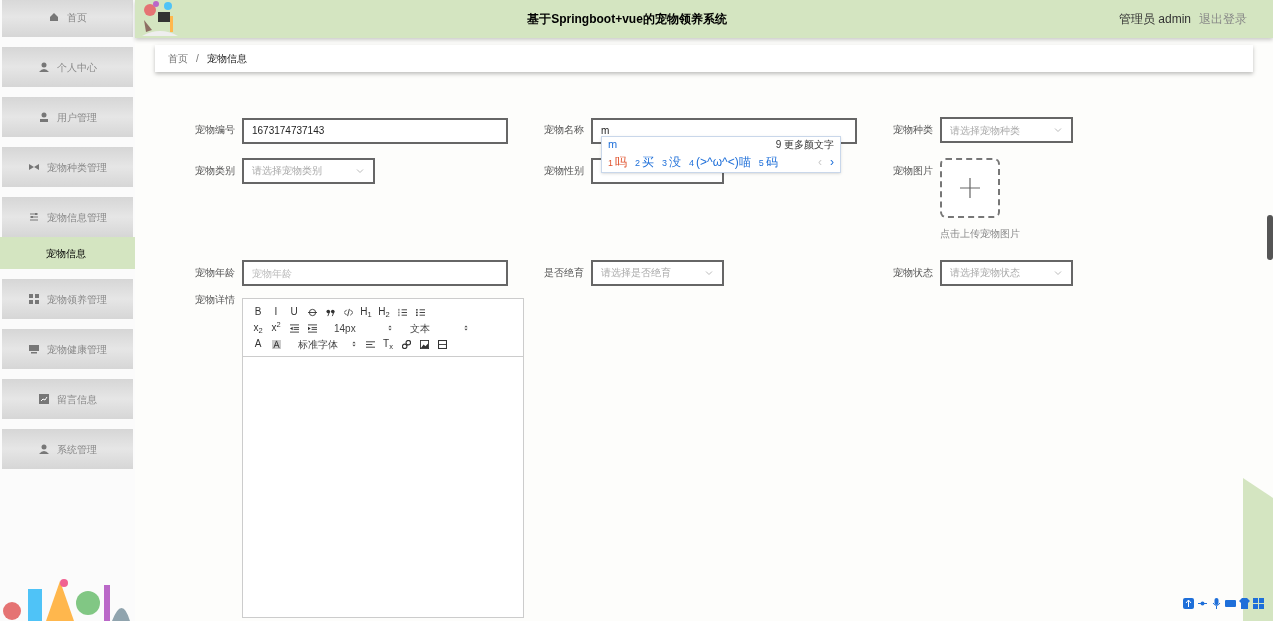  What do you see at coordinates (980, 233) in the screenshot?
I see `upload-hint: 点击上传宠物图片` at bounding box center [980, 233].